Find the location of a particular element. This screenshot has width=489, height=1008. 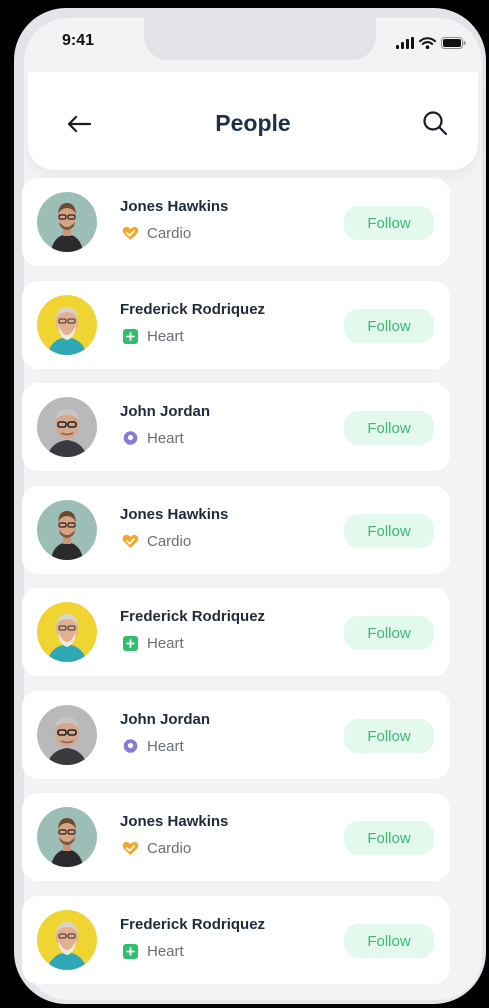

search-icon is located at coordinates (435, 123).